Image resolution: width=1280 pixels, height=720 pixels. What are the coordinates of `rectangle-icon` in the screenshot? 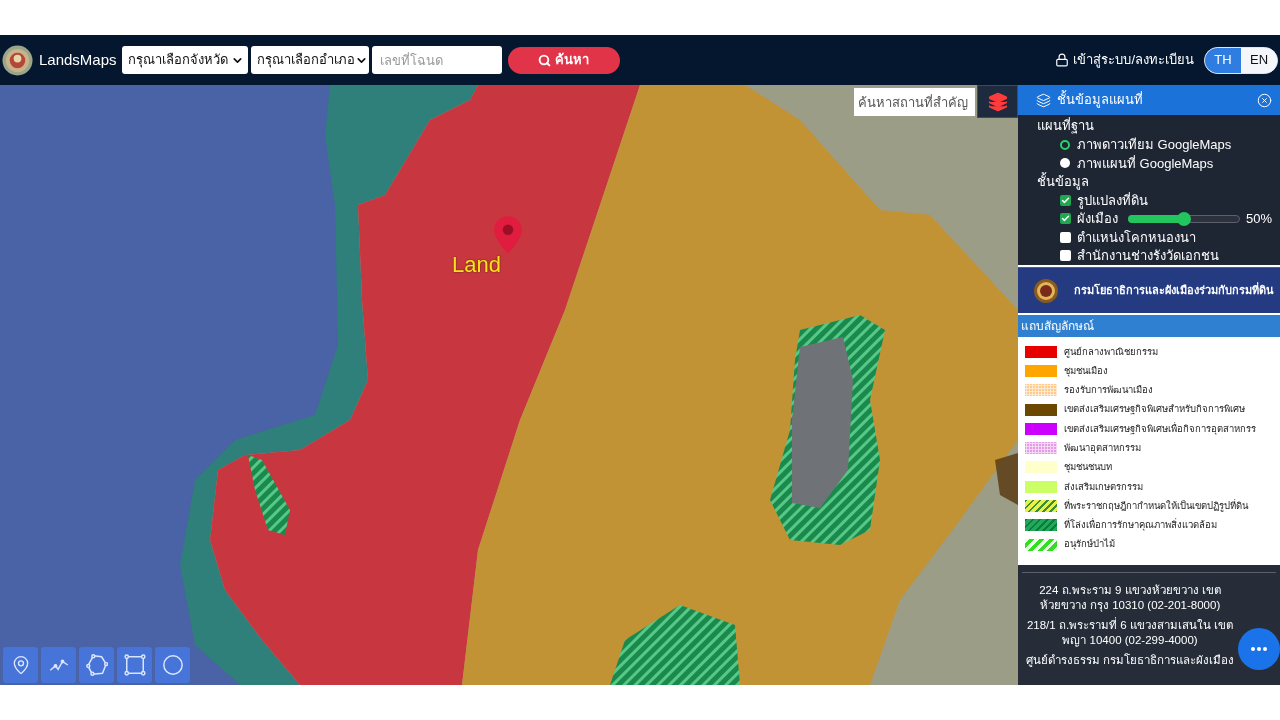 It's located at (134, 665).